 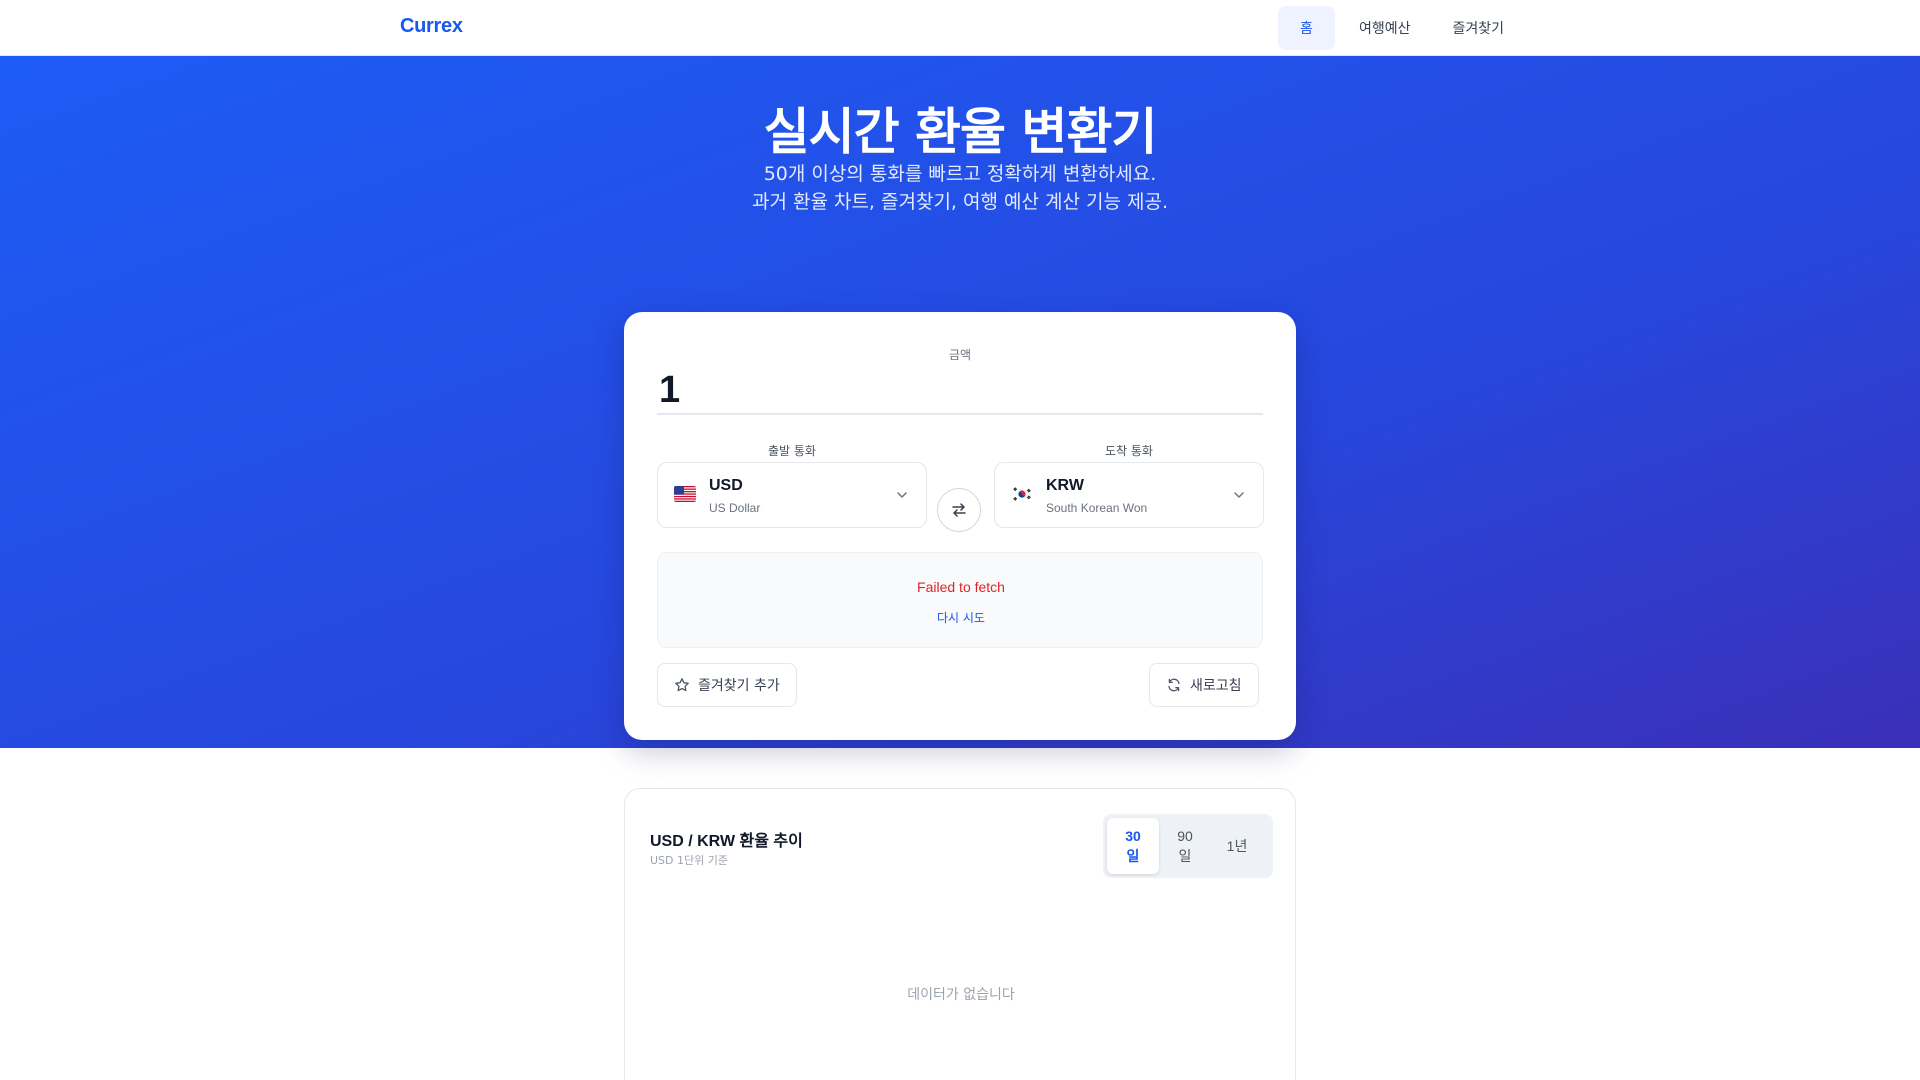 What do you see at coordinates (961, 587) in the screenshot?
I see `error-message: Failed to fetch` at bounding box center [961, 587].